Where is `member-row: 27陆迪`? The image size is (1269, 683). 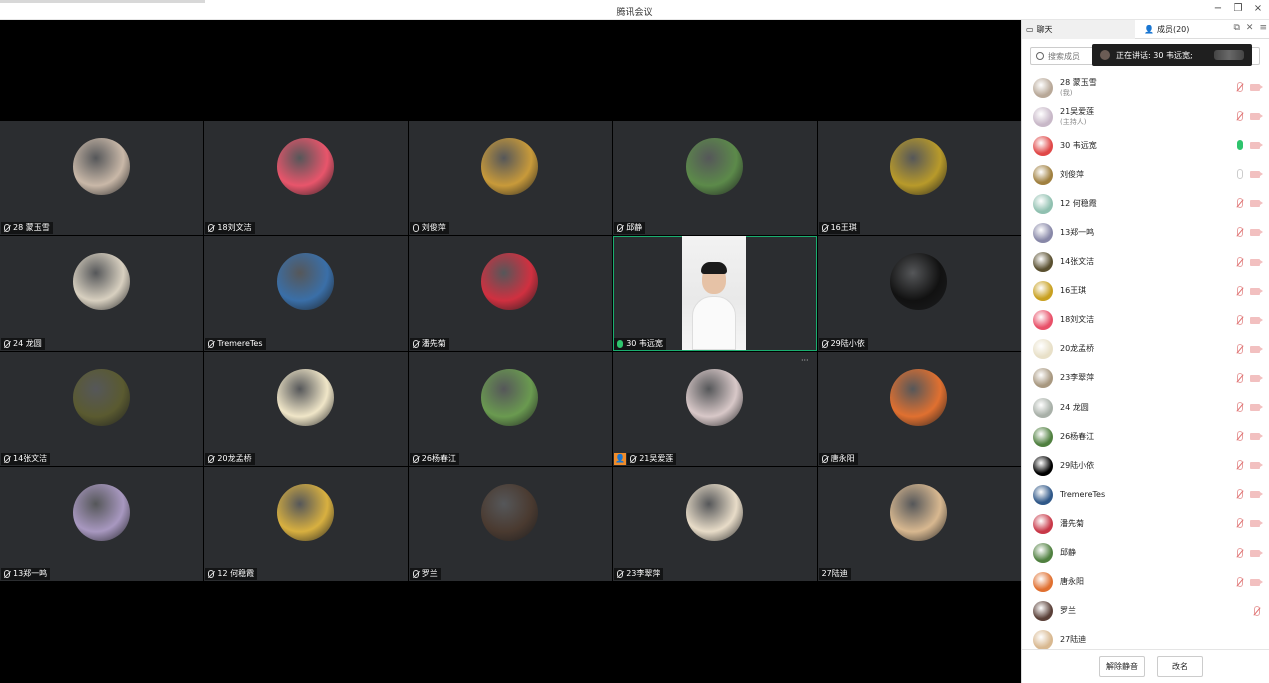 member-row: 27陆迪 is located at coordinates (1145, 638).